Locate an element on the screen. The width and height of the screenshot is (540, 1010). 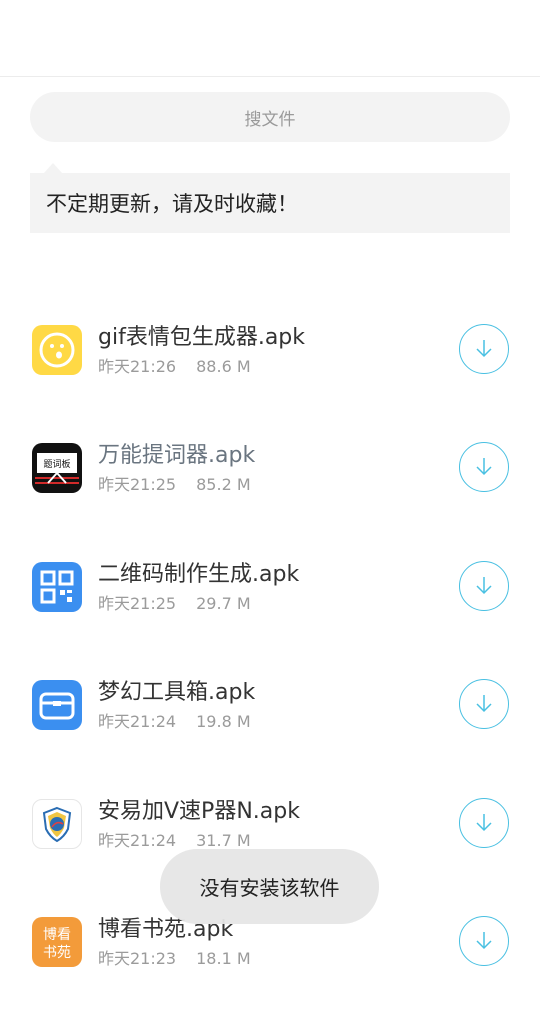
toast-text: 没有安装该软件 is located at coordinates (269, 888).